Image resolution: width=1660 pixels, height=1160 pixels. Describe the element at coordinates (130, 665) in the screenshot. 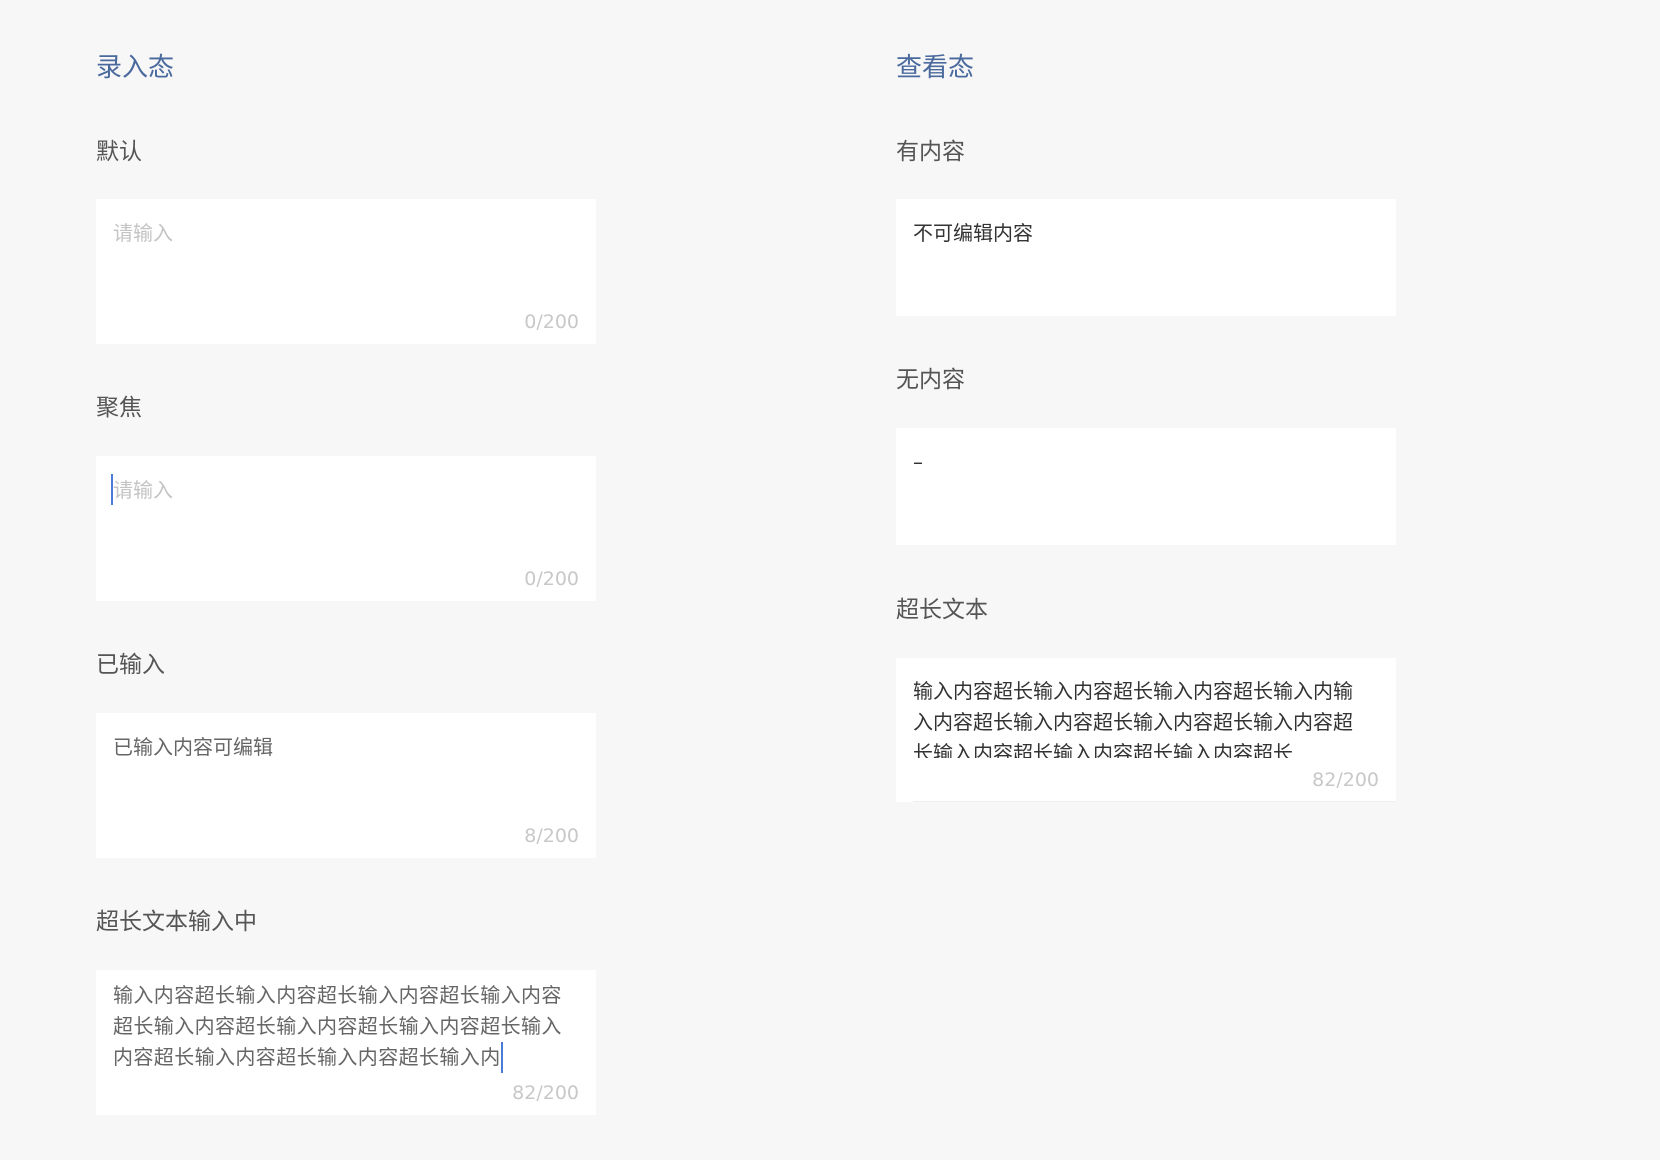

I see `entered-label: 已输入` at that location.